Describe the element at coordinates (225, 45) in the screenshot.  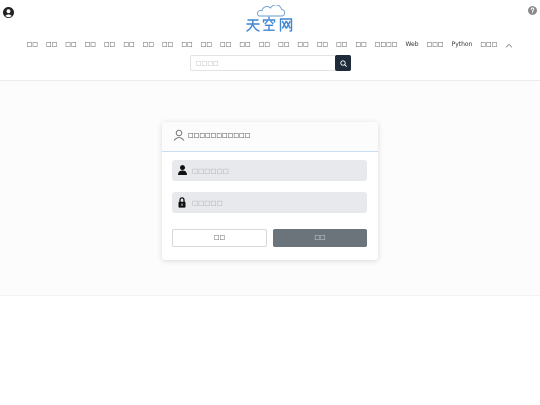
I see `nav-item-11: □□` at that location.